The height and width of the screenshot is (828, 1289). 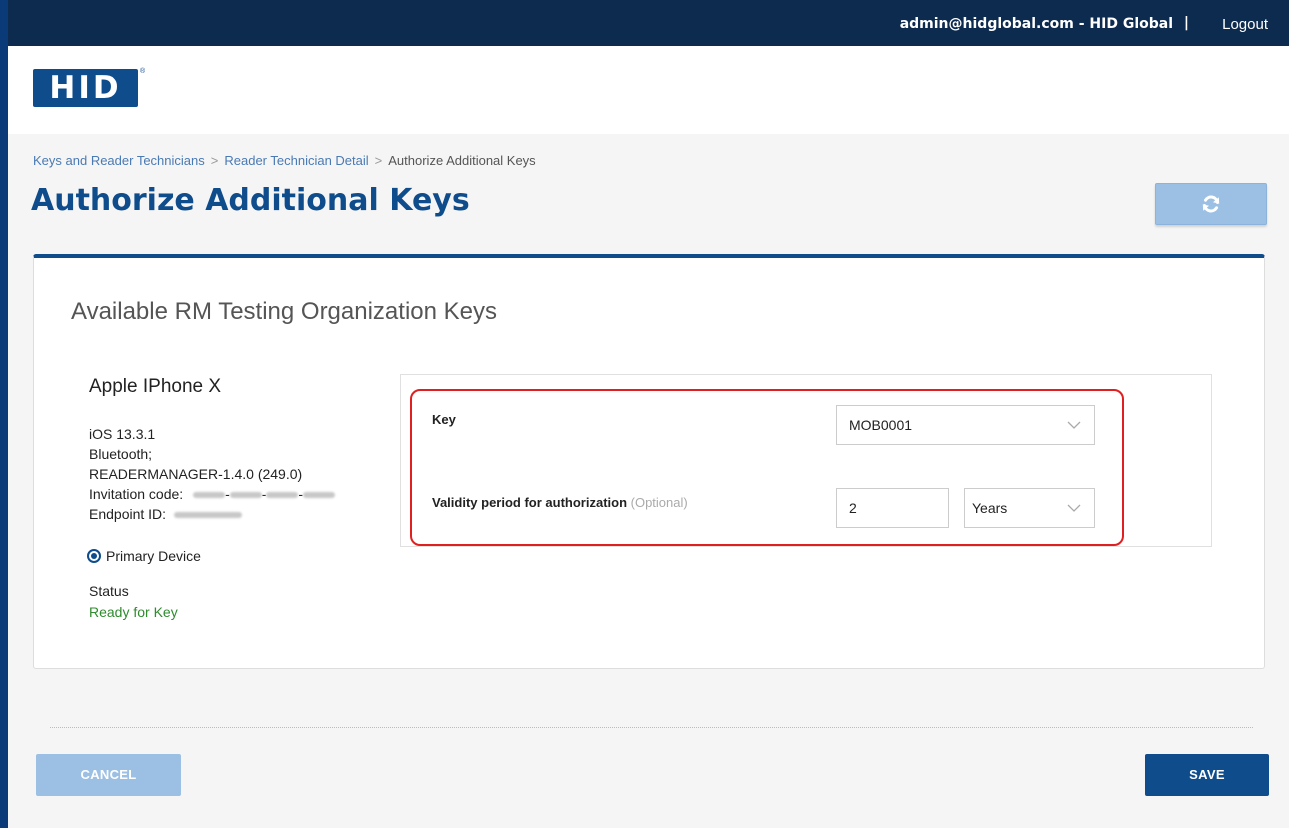 I want to click on key-select-value: MOB0001, so click(x=881, y=425).